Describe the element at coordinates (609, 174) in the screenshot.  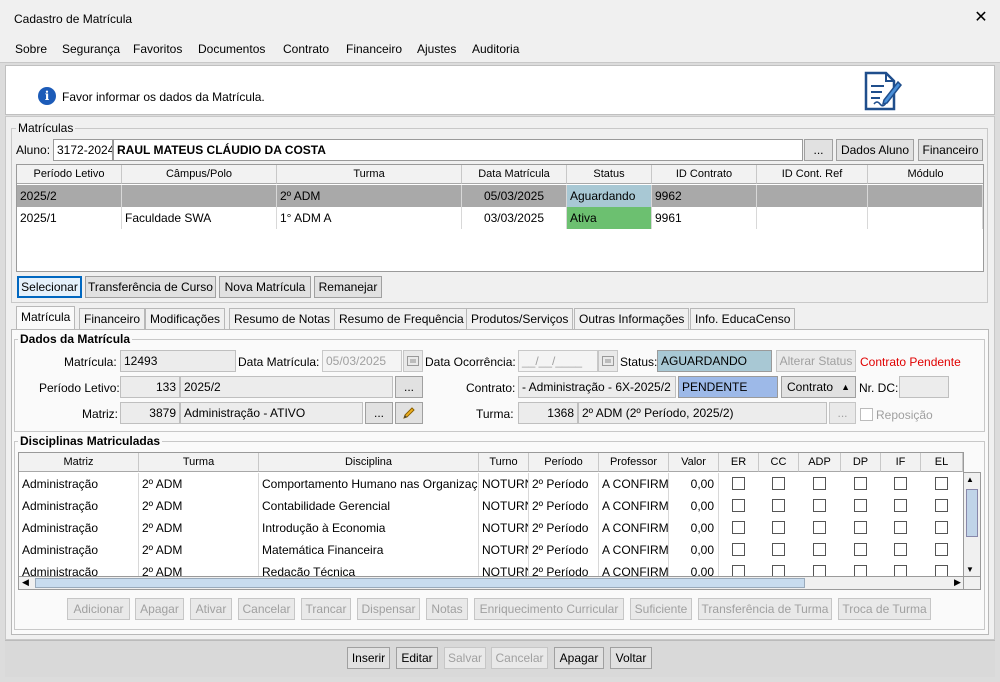
I see `column-header: Status` at that location.